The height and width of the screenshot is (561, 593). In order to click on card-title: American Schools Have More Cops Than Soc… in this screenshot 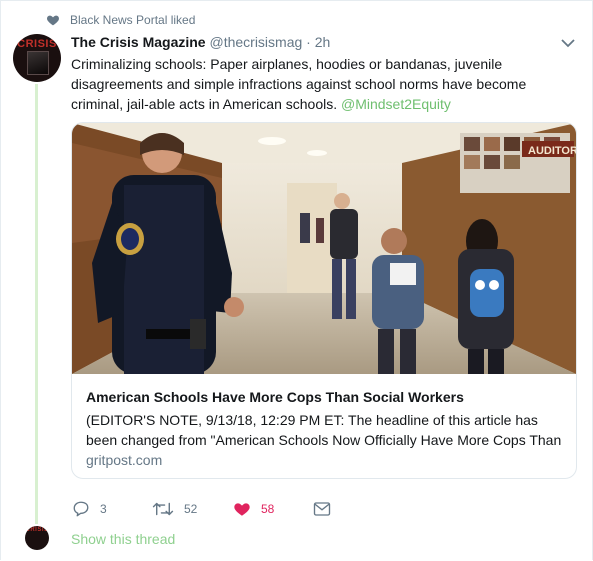, I will do `click(275, 397)`.